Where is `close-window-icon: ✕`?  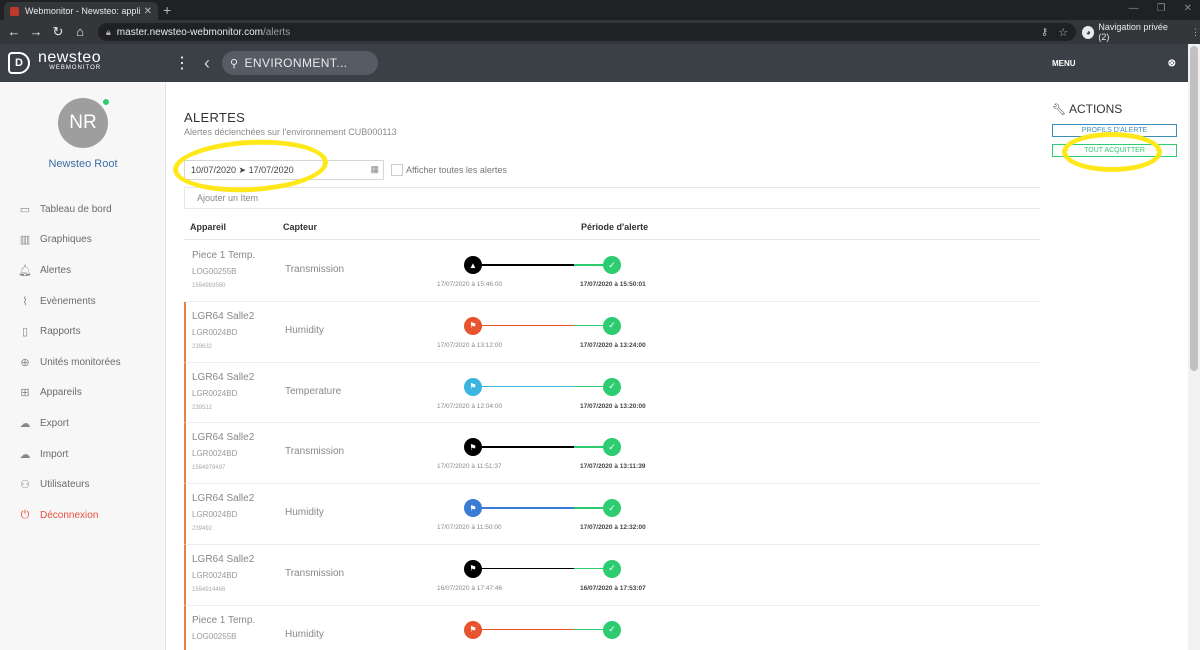
close-window-icon: ✕ is located at coordinates (1188, 8).